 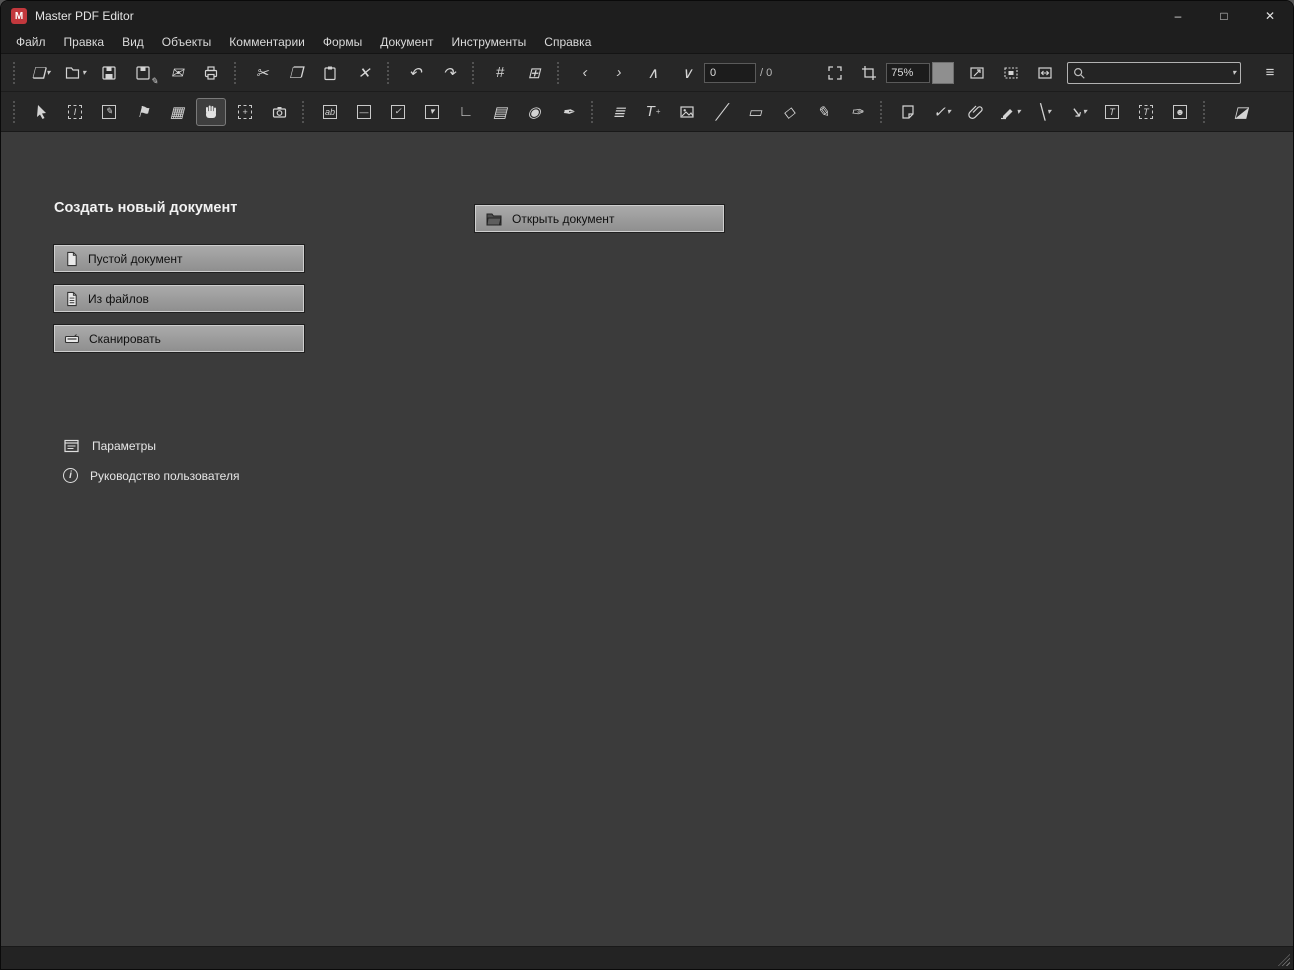 I want to click on form-text-field-tool-button: ab, so click(x=330, y=112).